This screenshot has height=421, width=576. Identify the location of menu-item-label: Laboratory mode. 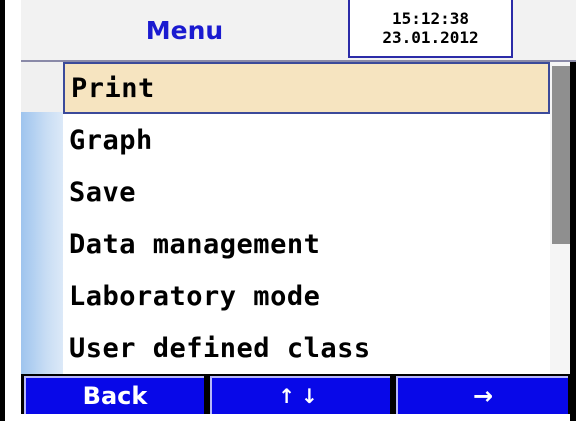
(195, 296).